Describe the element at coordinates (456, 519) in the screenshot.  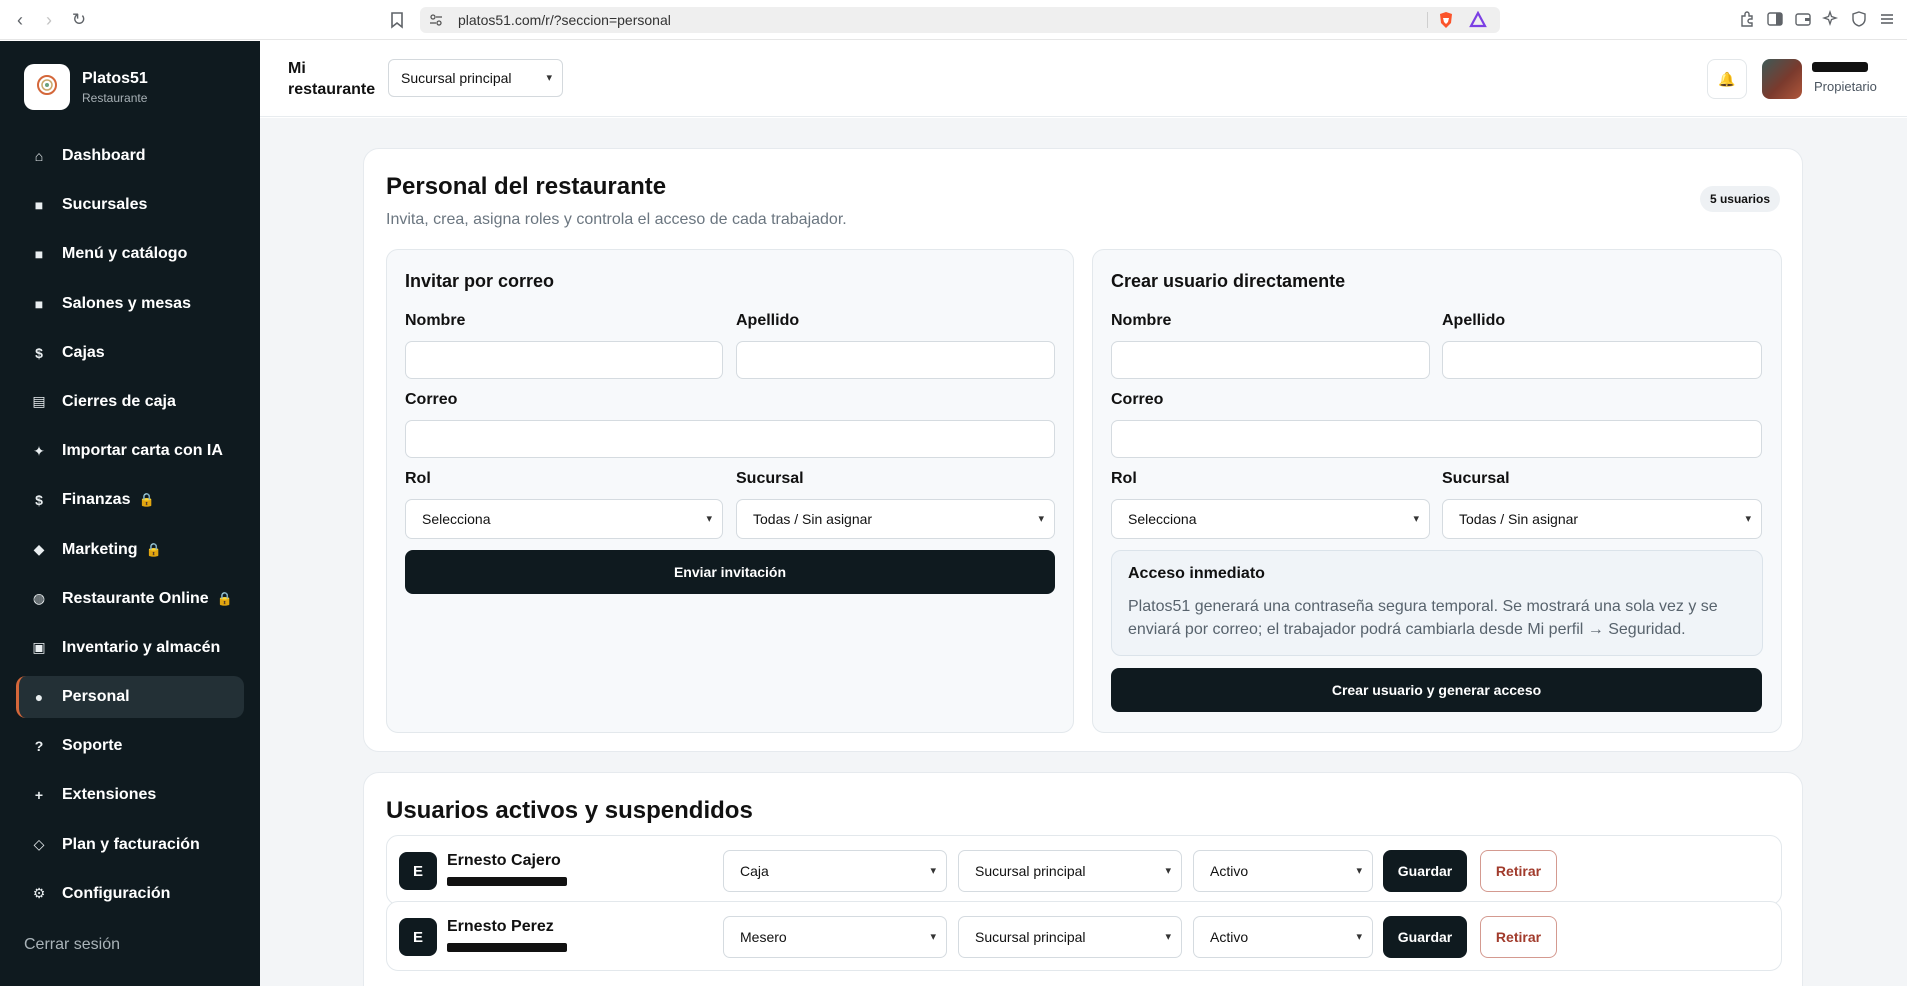
I see `invite-role-value: Selecciona` at that location.